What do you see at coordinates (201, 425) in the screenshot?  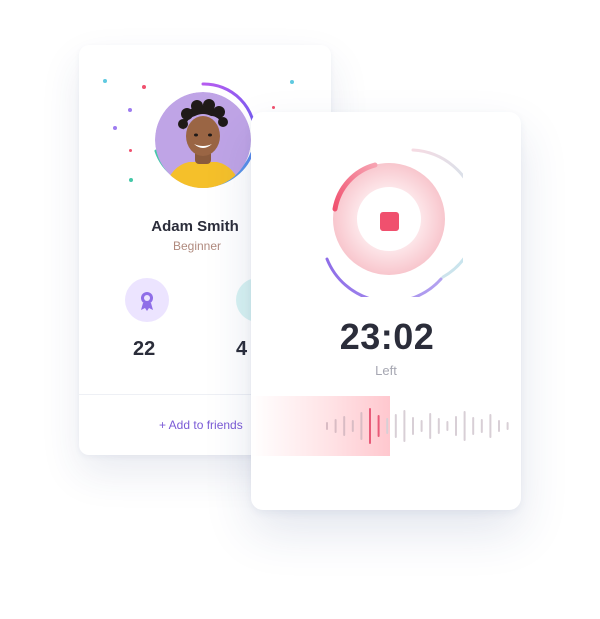 I see `add-to-friends-button: + Add to friends` at bounding box center [201, 425].